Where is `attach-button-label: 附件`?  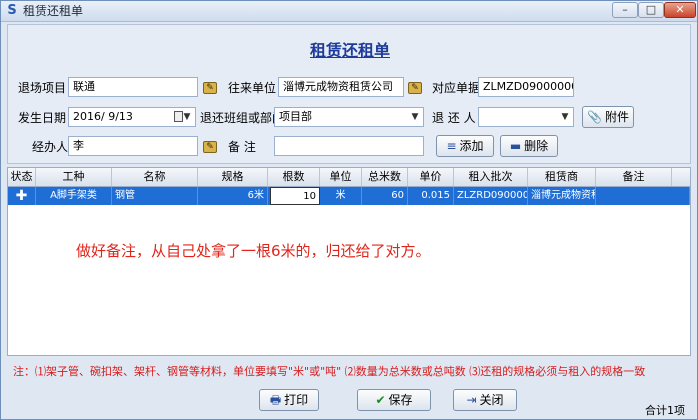 attach-button-label: 附件 is located at coordinates (616, 117).